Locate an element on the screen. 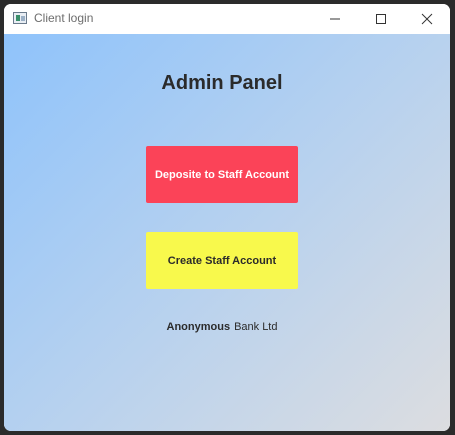  close-icon is located at coordinates (427, 19).